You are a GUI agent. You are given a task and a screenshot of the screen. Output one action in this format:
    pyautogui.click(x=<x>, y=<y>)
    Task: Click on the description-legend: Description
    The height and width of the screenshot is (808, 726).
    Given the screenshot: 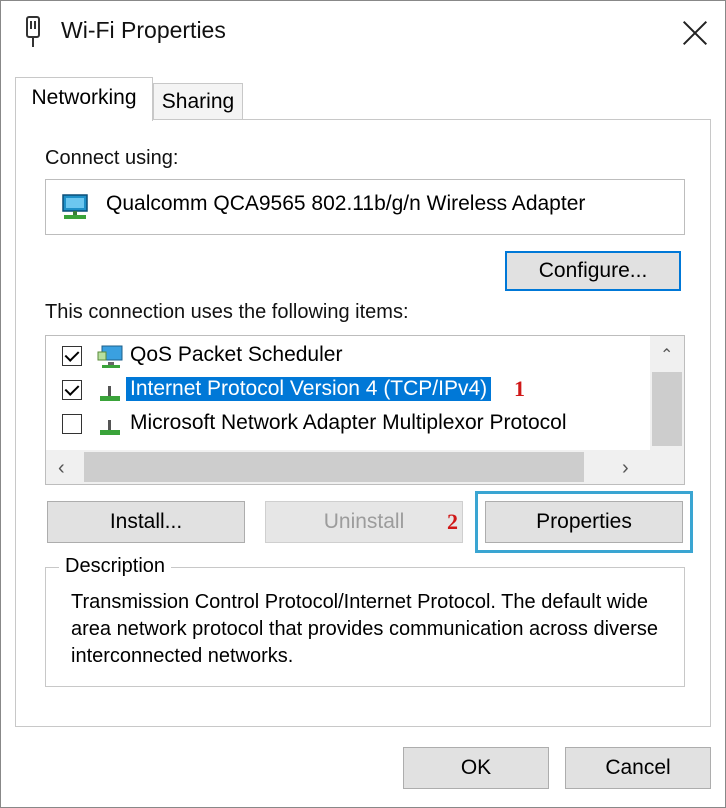 What is the action you would take?
    pyautogui.click(x=115, y=566)
    